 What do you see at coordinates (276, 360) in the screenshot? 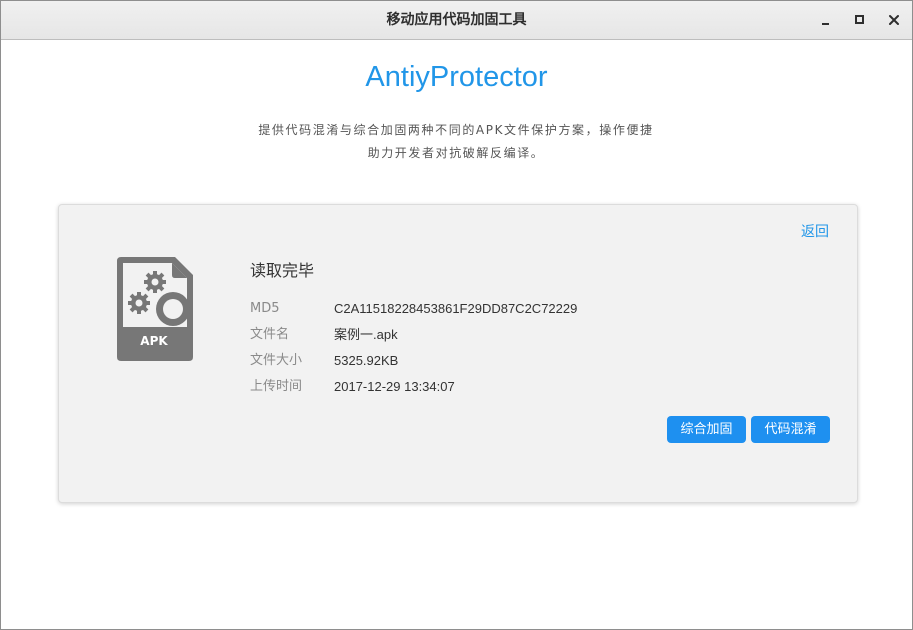
I see `filesize-label: 文件大小` at bounding box center [276, 360].